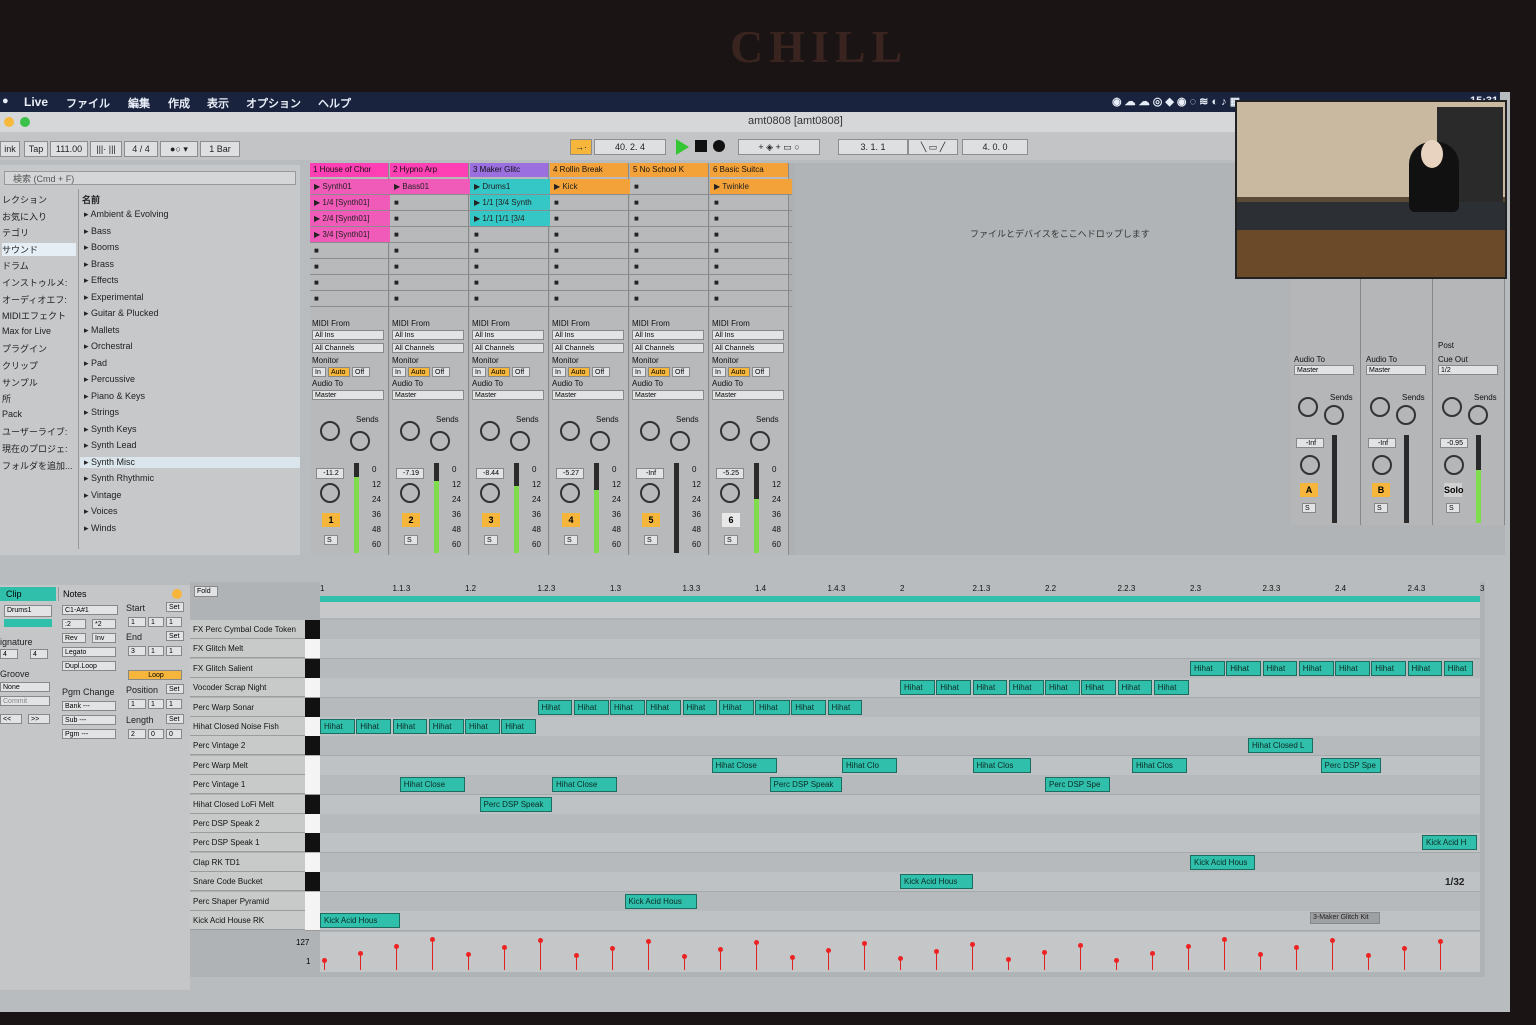 The image size is (1536, 1025). What do you see at coordinates (190, 511) in the screenshot?
I see `browser-item: ▸ Voices` at bounding box center [190, 511].